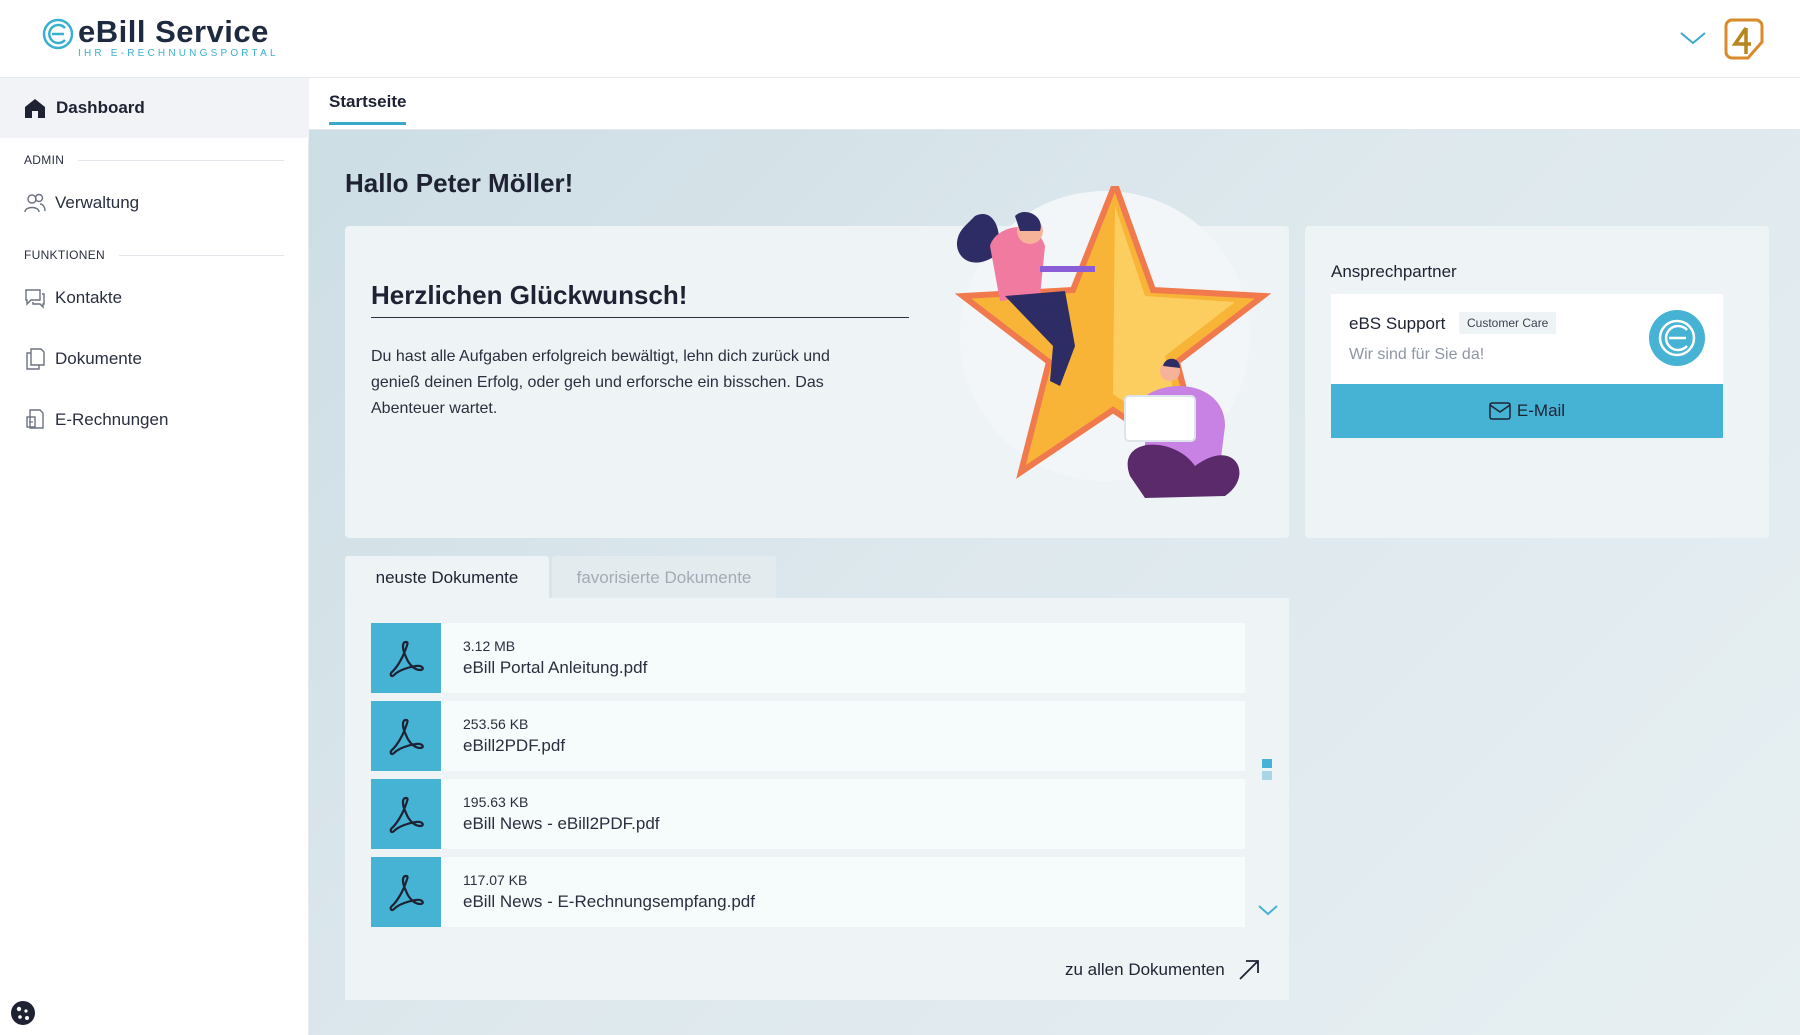  What do you see at coordinates (35, 203) in the screenshot?
I see `users-icon` at bounding box center [35, 203].